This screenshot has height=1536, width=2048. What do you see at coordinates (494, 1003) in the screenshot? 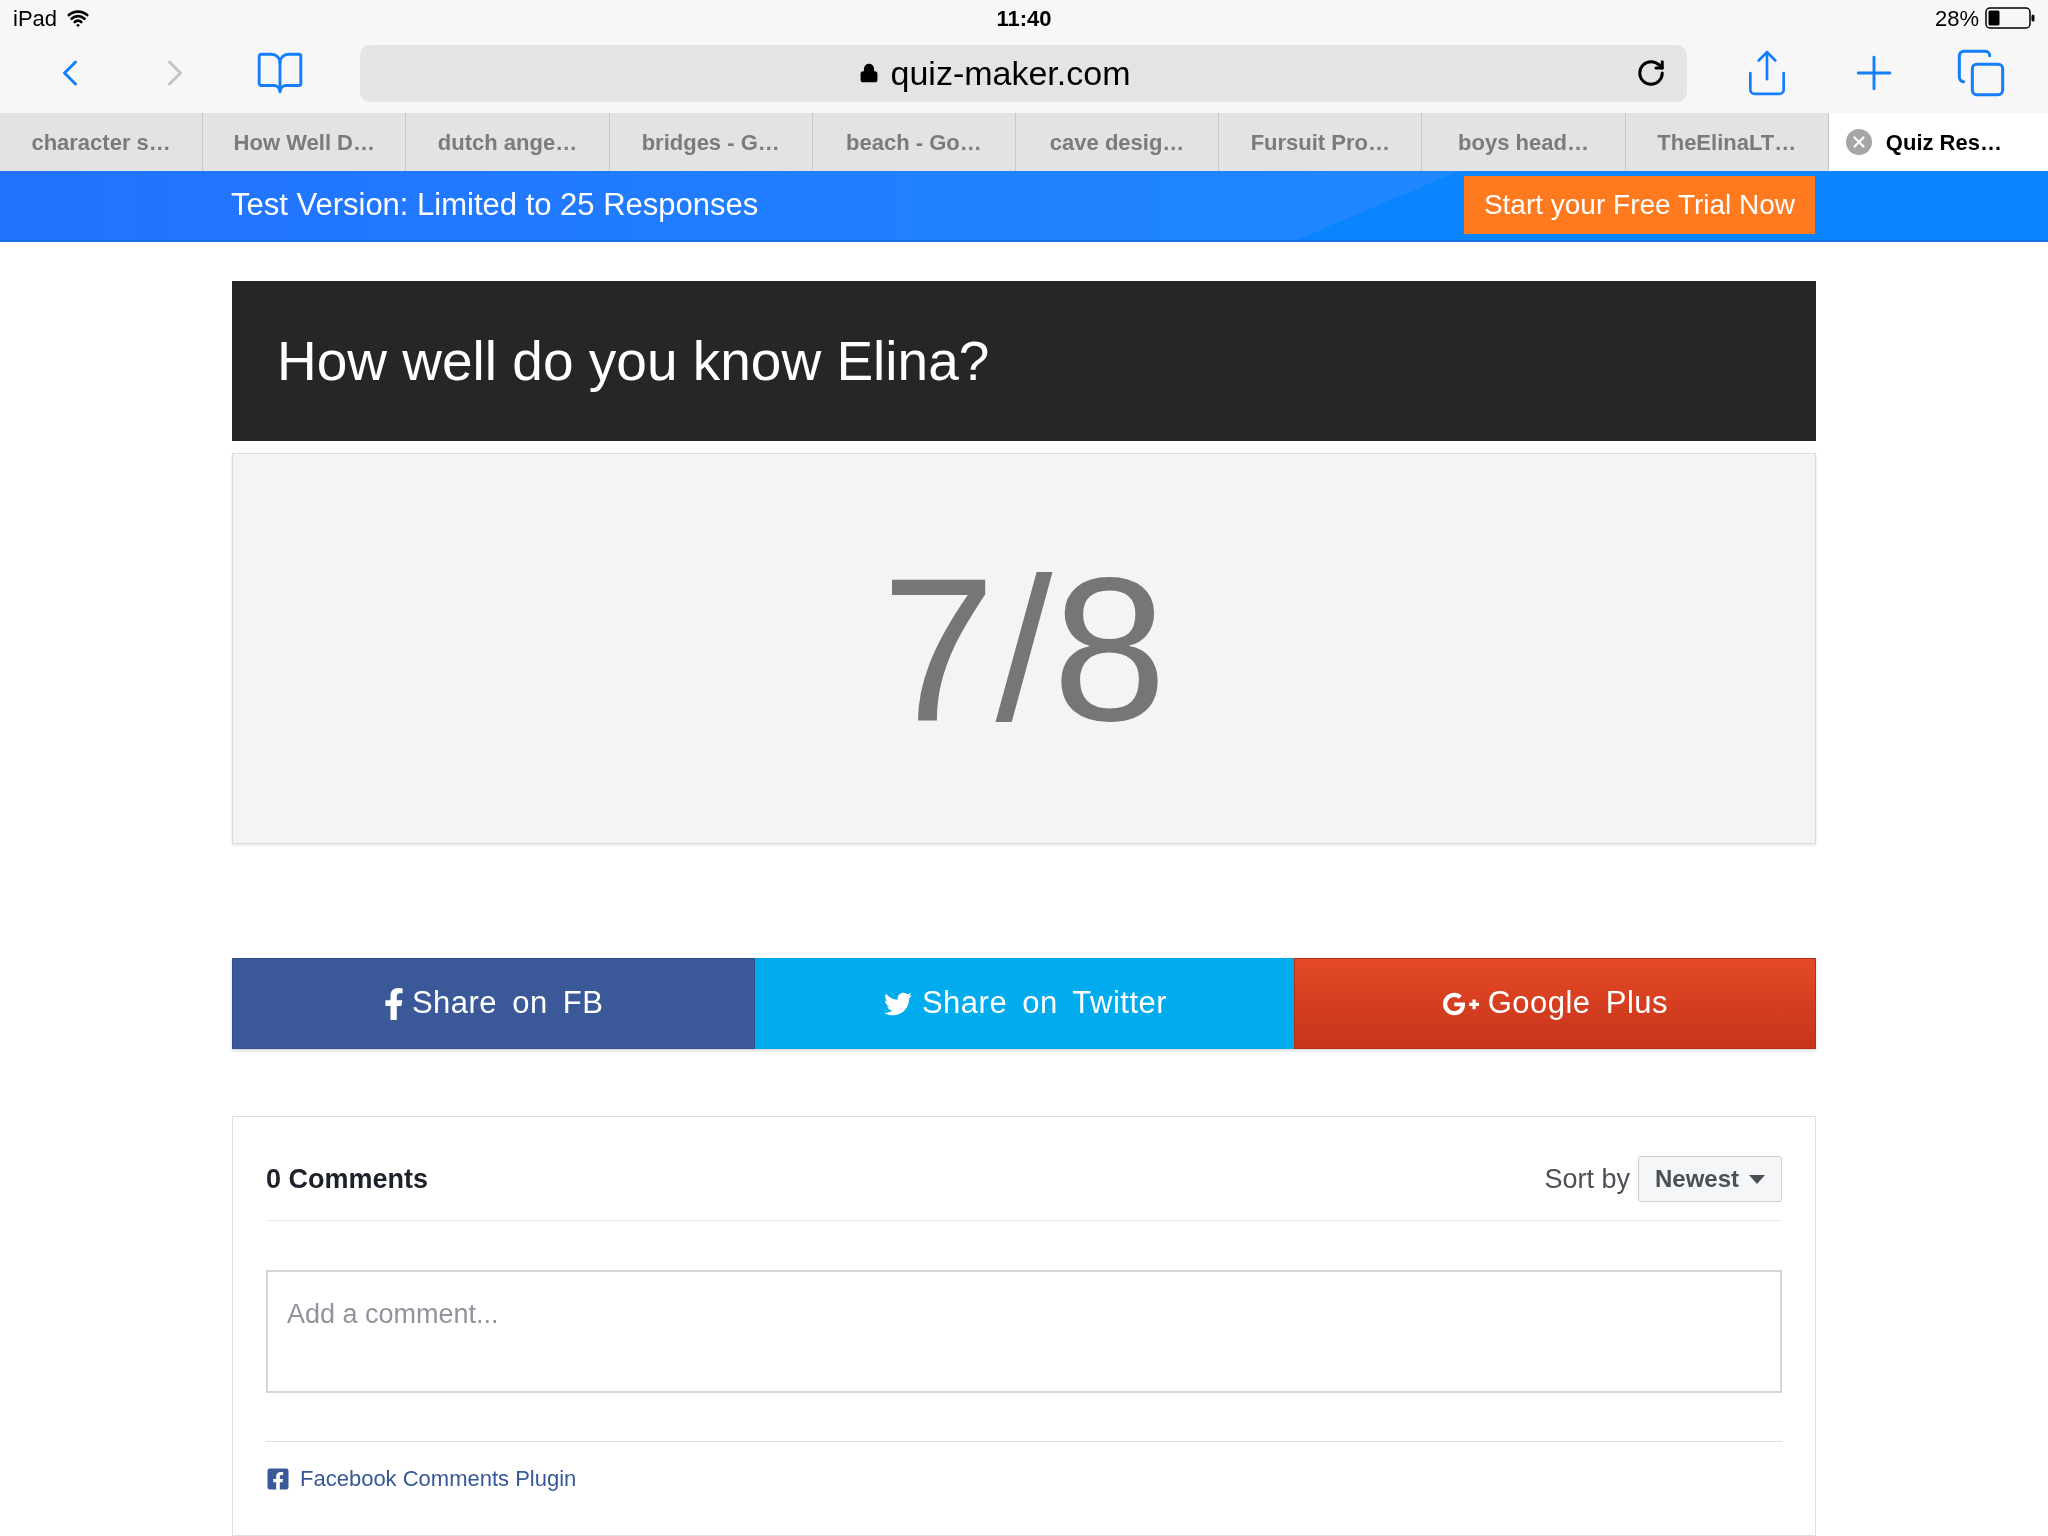
I see `facebook-share-button: Share on FB` at bounding box center [494, 1003].